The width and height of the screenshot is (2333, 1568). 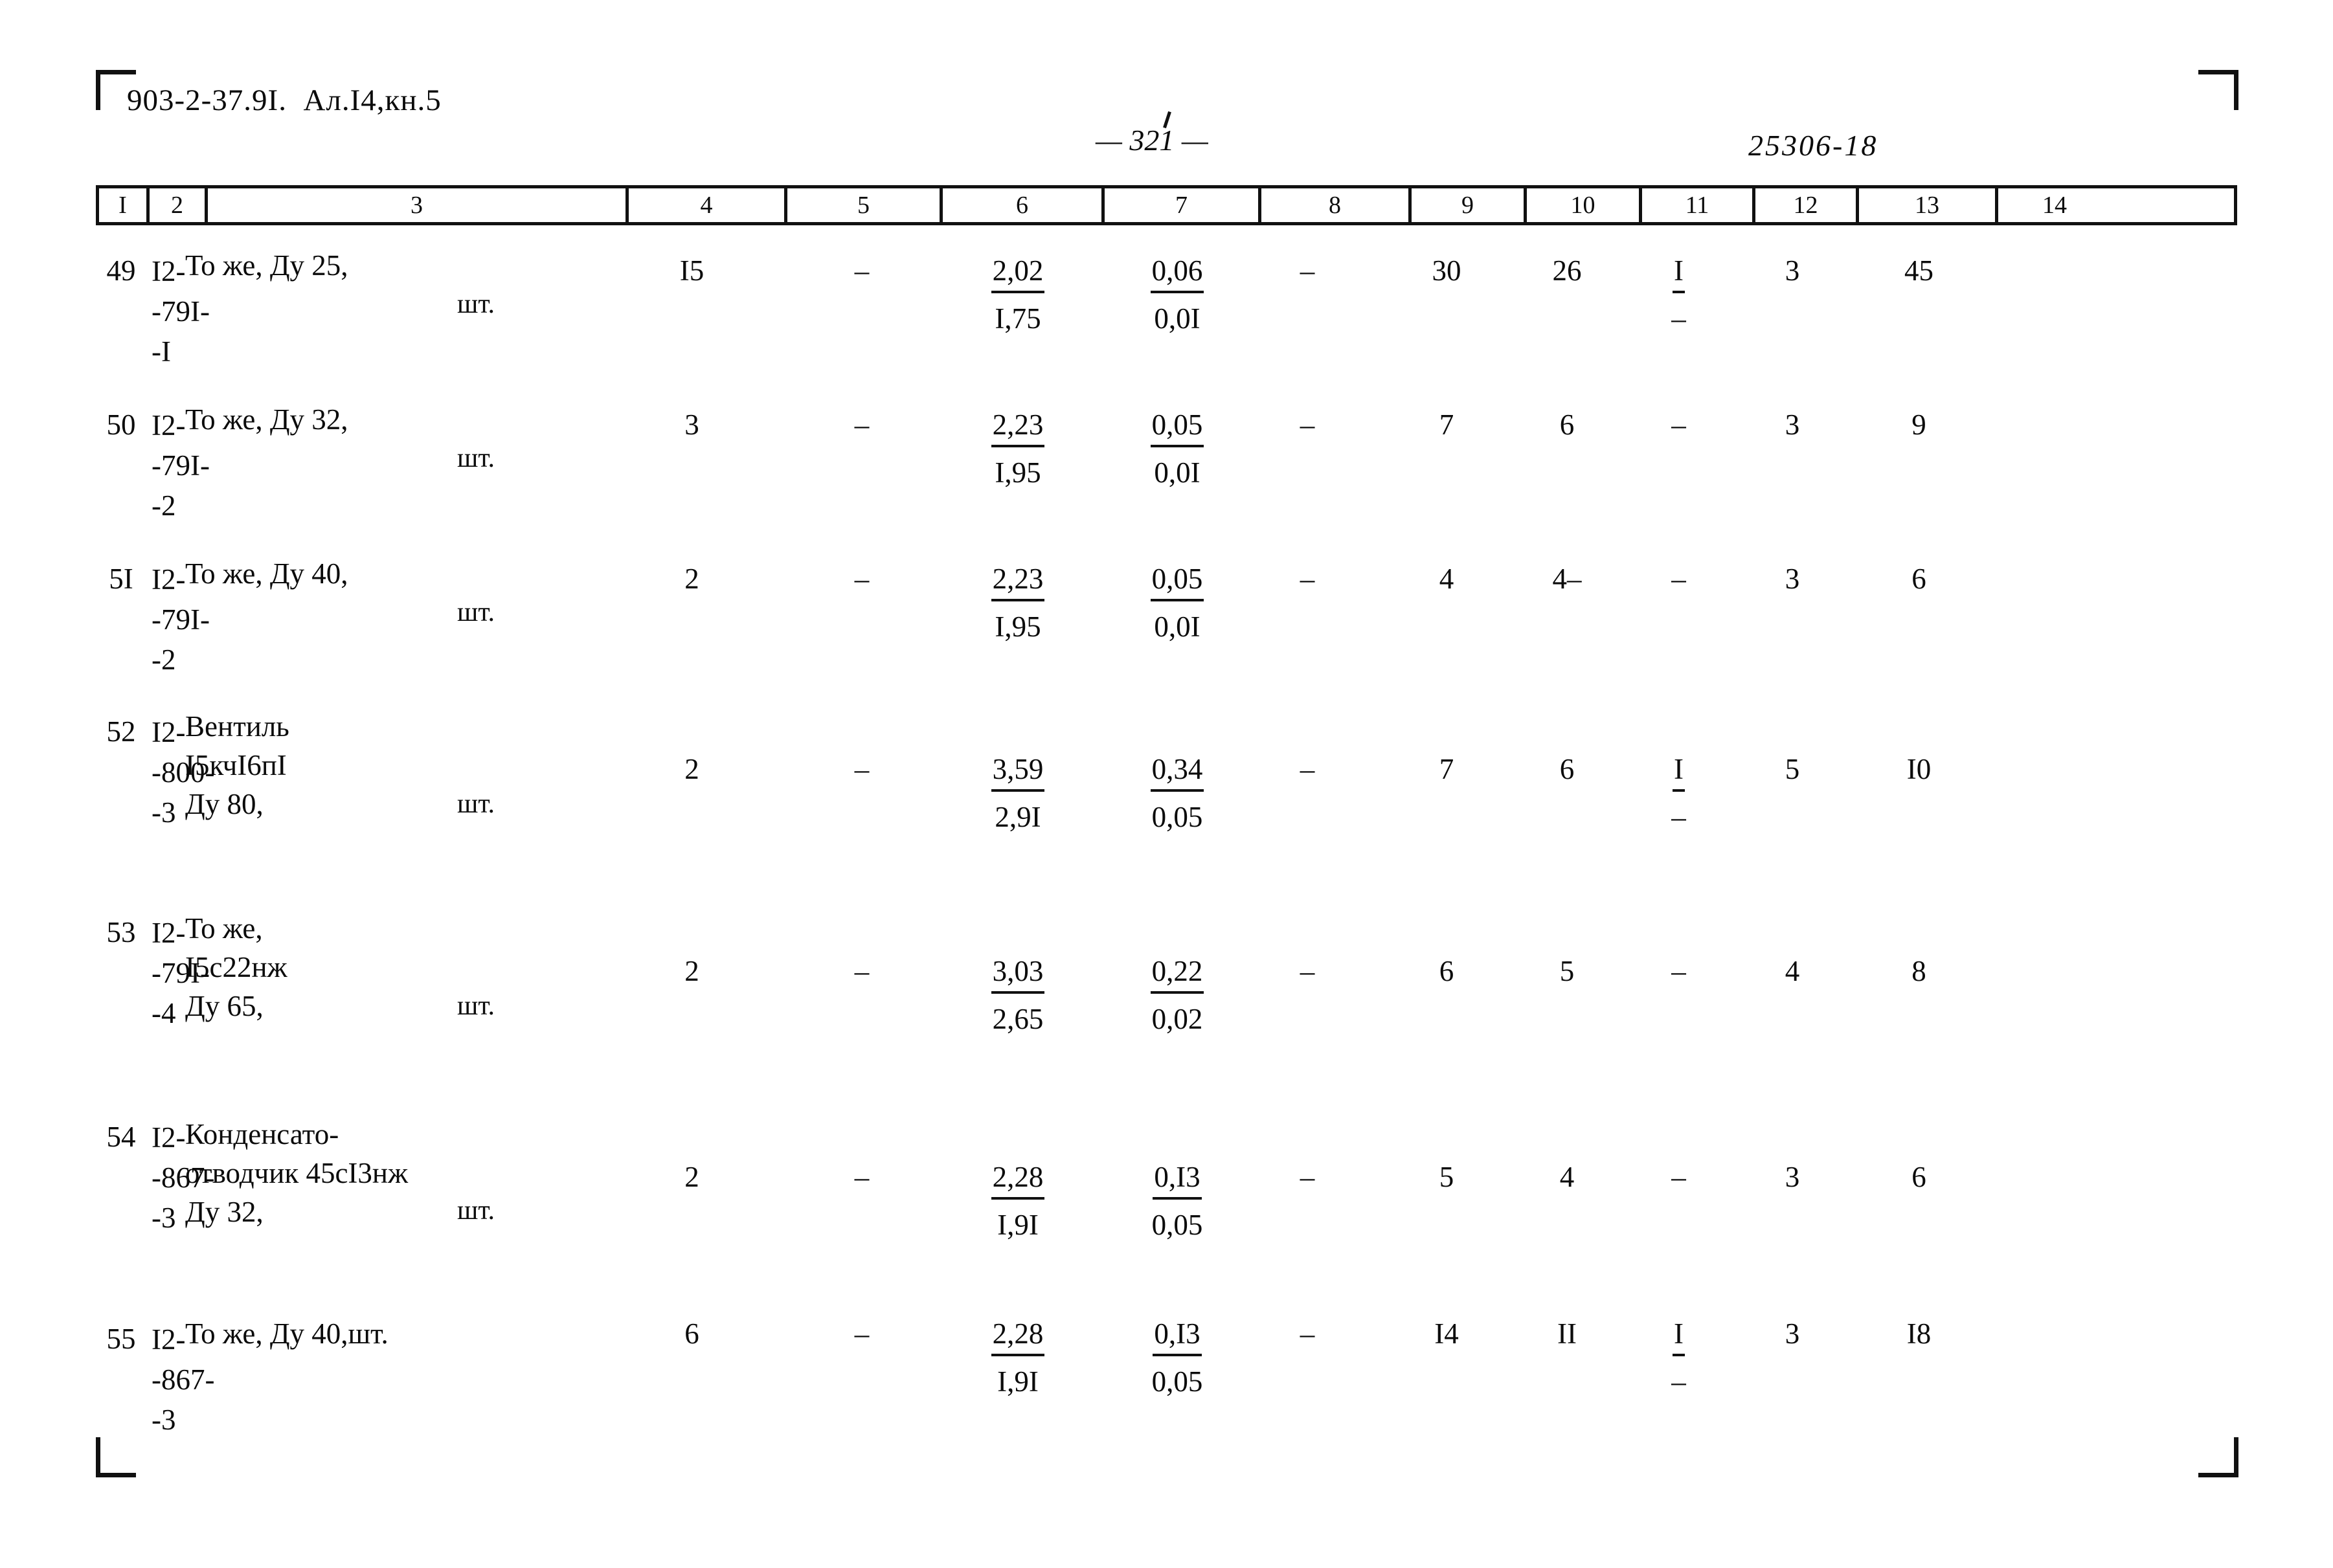 What do you see at coordinates (1018, 817) in the screenshot?
I see `col6-denominator: 2,9I` at bounding box center [1018, 817].